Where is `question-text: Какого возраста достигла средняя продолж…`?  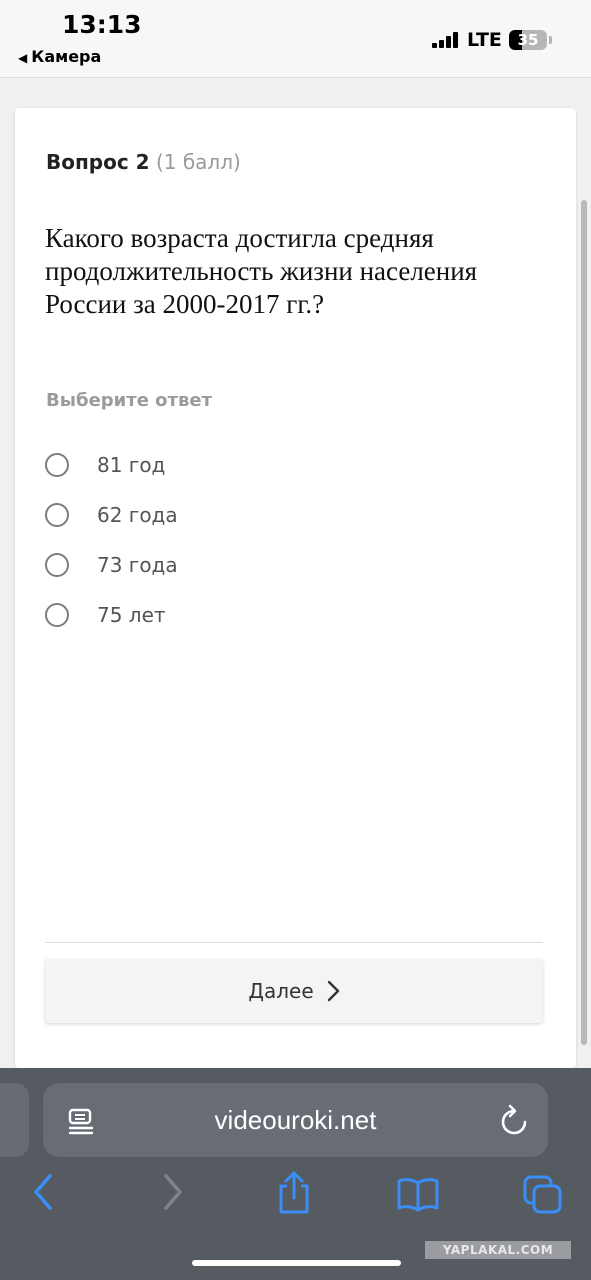
question-text: Какого возраста достигла средняя продолж… is located at coordinates (261, 271).